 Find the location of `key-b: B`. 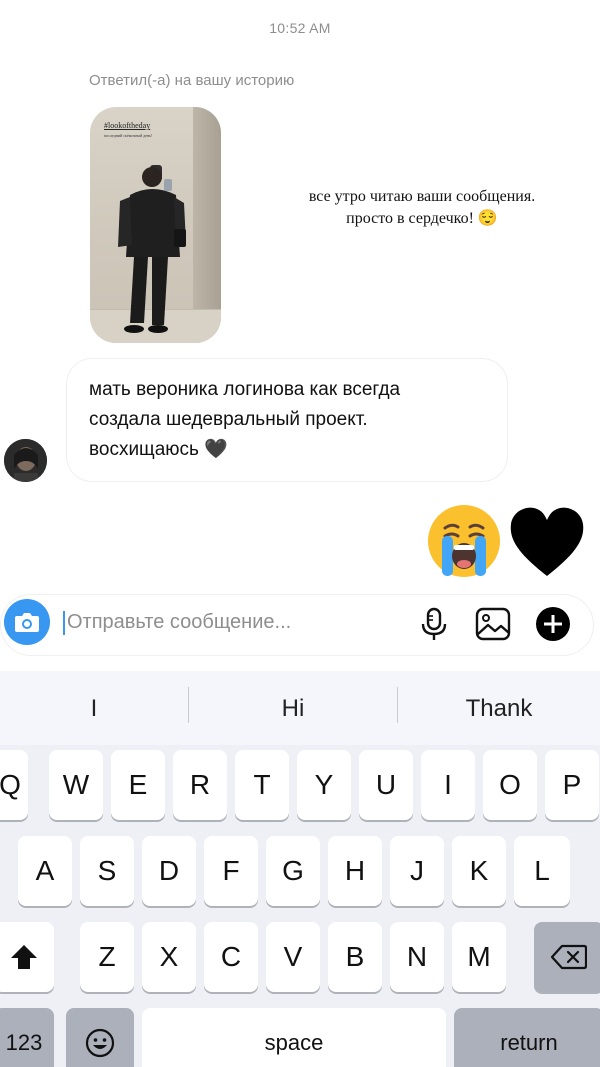

key-b: B is located at coordinates (355, 957).